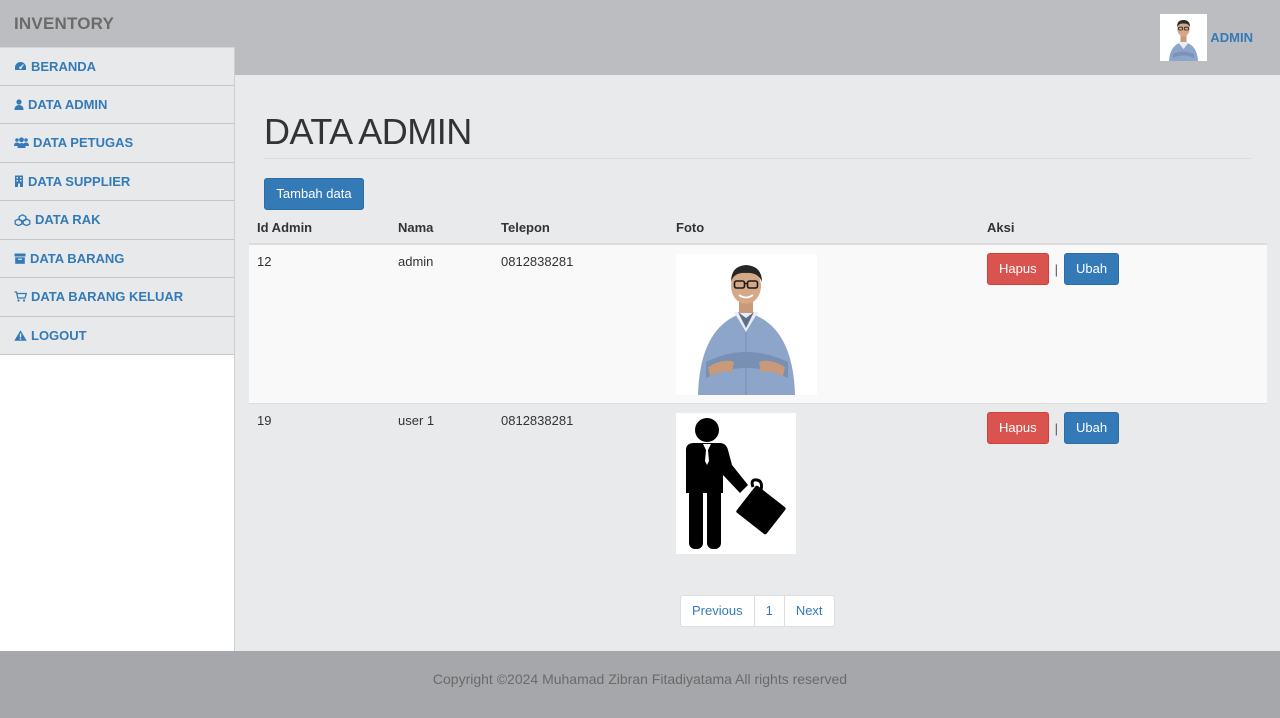  I want to click on cart-icon, so click(20, 296).